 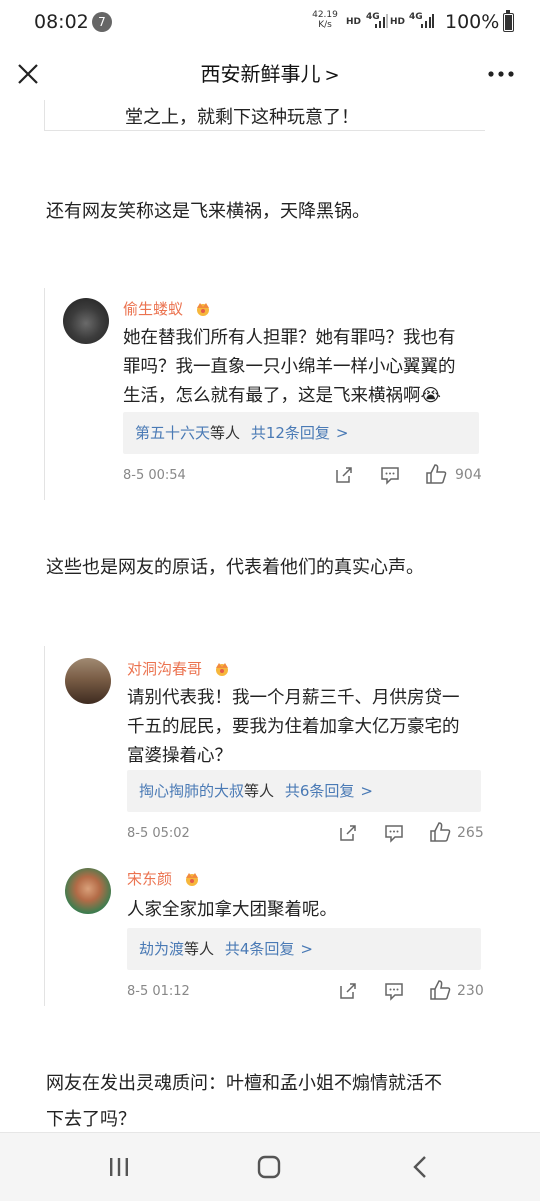 What do you see at coordinates (244, 1101) in the screenshot?
I see `paragraph-3: 网友在发出灵魂质问：叶檀和孟小姐不煽情就活不 下去了吗？` at bounding box center [244, 1101].